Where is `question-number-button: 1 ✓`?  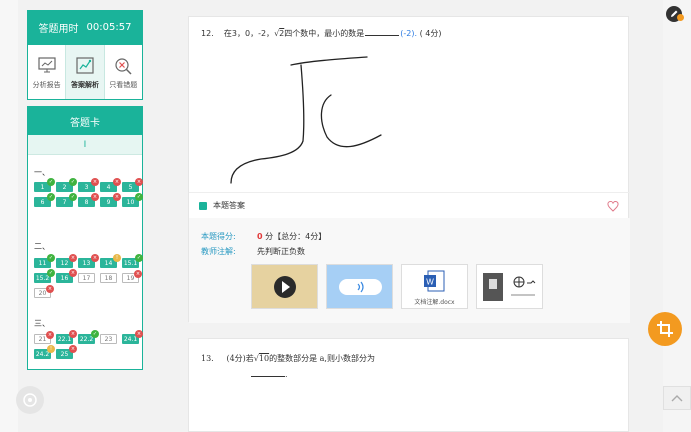
question-number-button: 1 ✓ is located at coordinates (44, 185).